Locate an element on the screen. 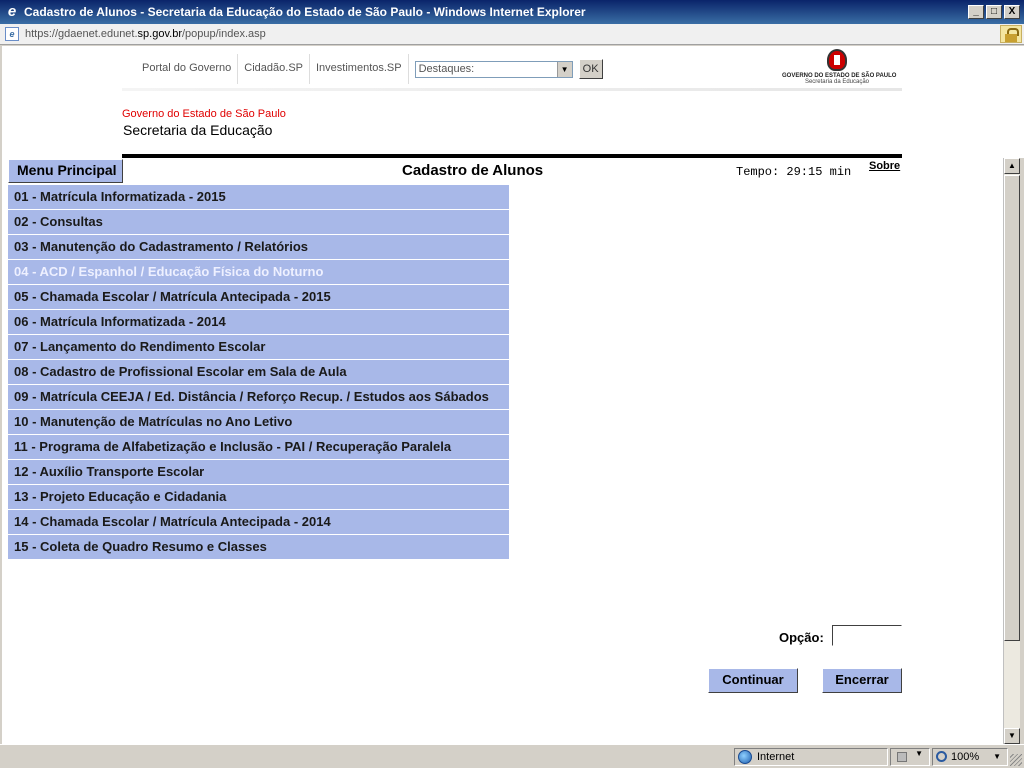  header-rule is located at coordinates (512, 156).